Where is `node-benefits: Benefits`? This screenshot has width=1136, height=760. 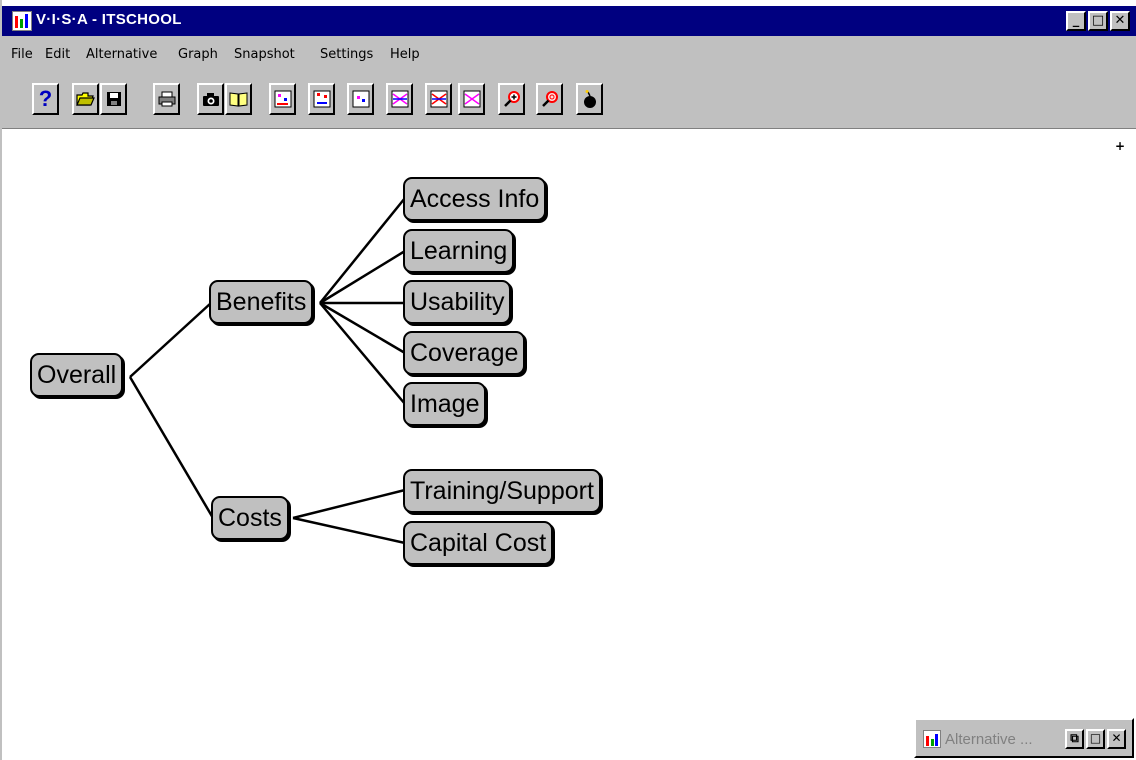
node-benefits: Benefits is located at coordinates (261, 302).